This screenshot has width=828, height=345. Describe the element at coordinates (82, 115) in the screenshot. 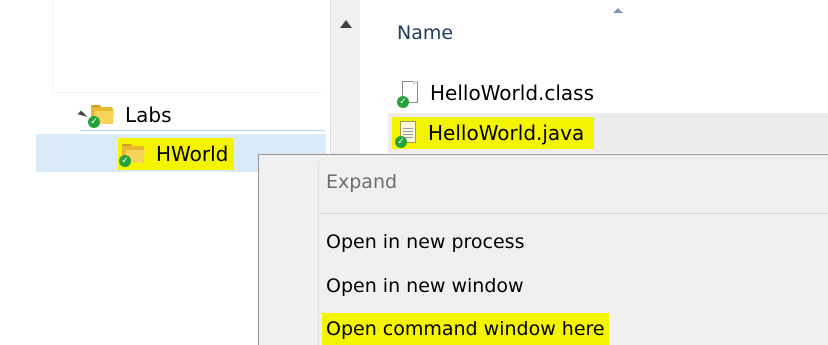

I see `expanded-arrow-icon` at that location.